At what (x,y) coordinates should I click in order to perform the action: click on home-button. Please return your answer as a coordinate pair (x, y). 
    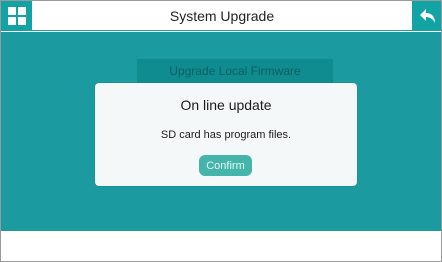
    Looking at the image, I should click on (16, 16).